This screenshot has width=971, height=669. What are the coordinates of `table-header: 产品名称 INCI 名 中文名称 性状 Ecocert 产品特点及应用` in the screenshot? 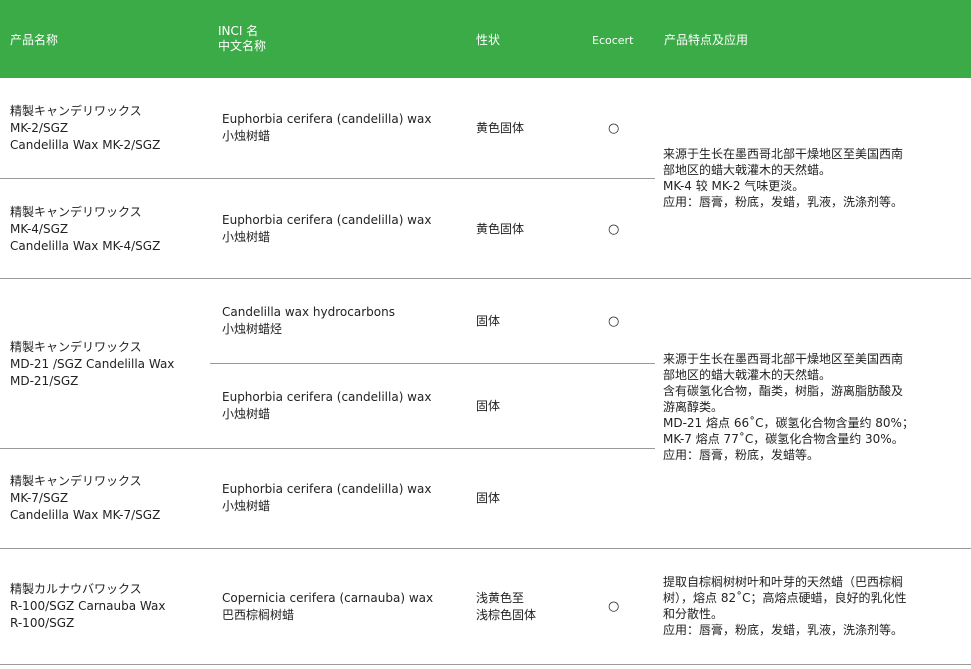 It's located at (485, 39).